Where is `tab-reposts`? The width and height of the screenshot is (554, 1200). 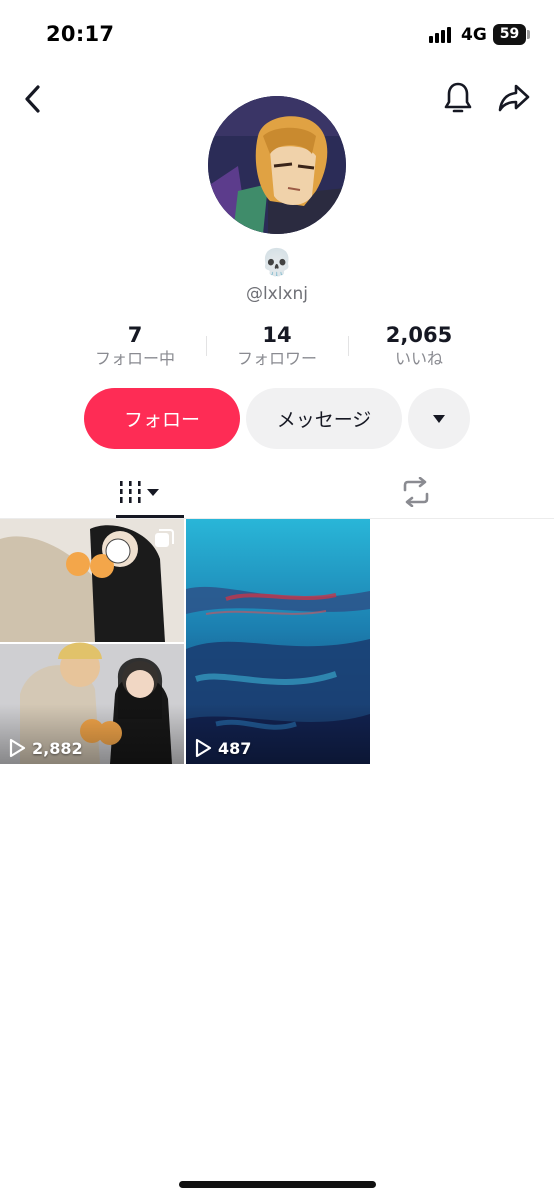 tab-reposts is located at coordinates (415, 492).